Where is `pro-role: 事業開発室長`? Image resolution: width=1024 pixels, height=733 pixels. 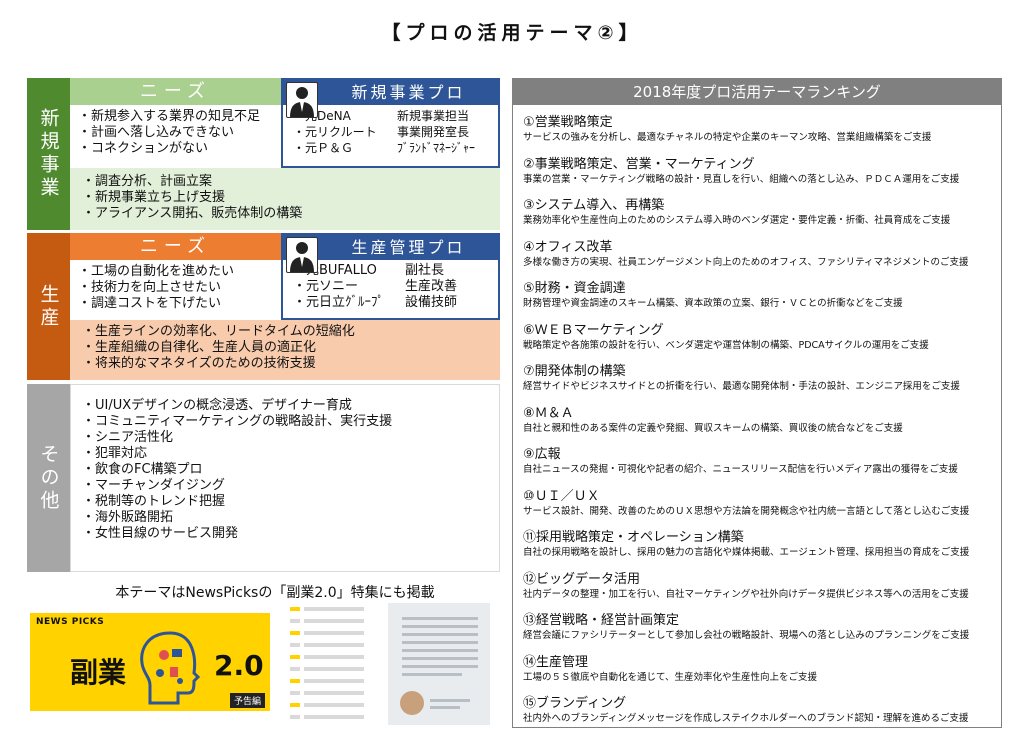 pro-role: 事業開発室長 is located at coordinates (433, 132).